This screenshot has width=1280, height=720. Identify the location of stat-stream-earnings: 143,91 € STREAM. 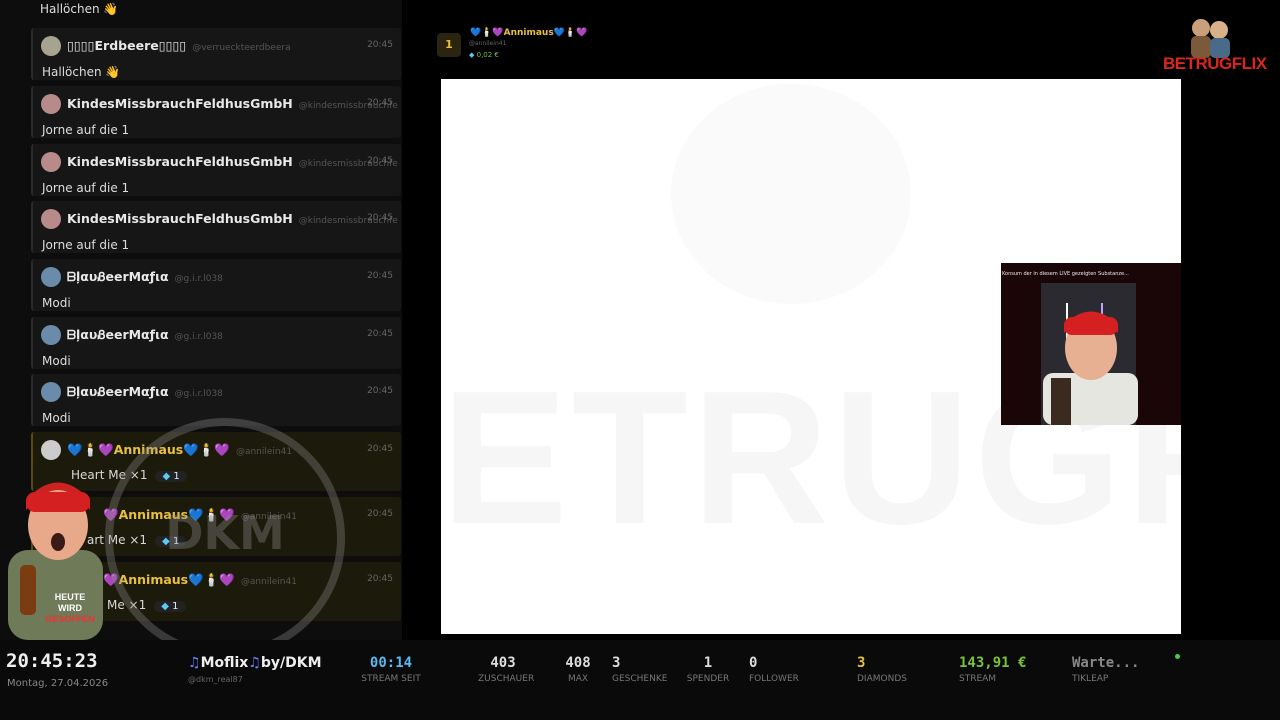
(1005, 669).